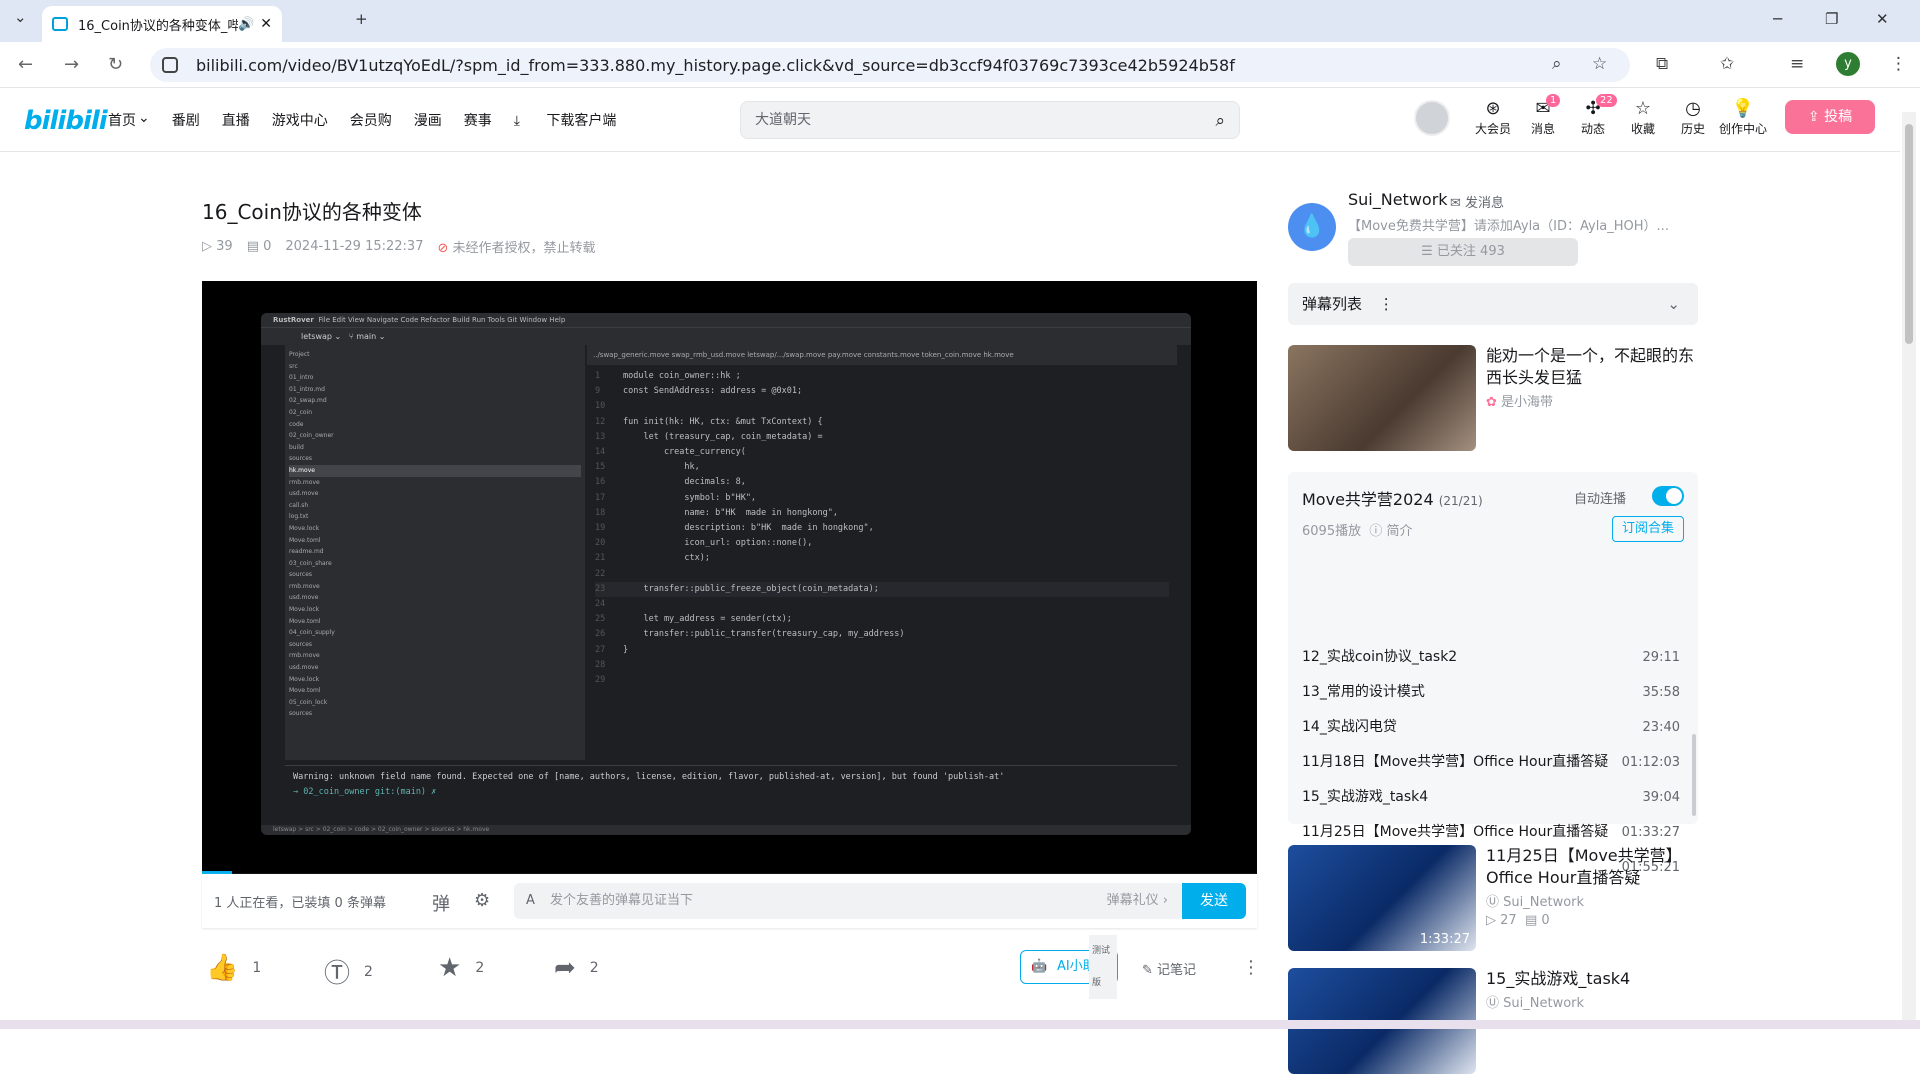 Image resolution: width=1920 pixels, height=1074 pixels. Describe the element at coordinates (690, 497) in the screenshot. I see `code-text: symbol: b"HK",` at that location.